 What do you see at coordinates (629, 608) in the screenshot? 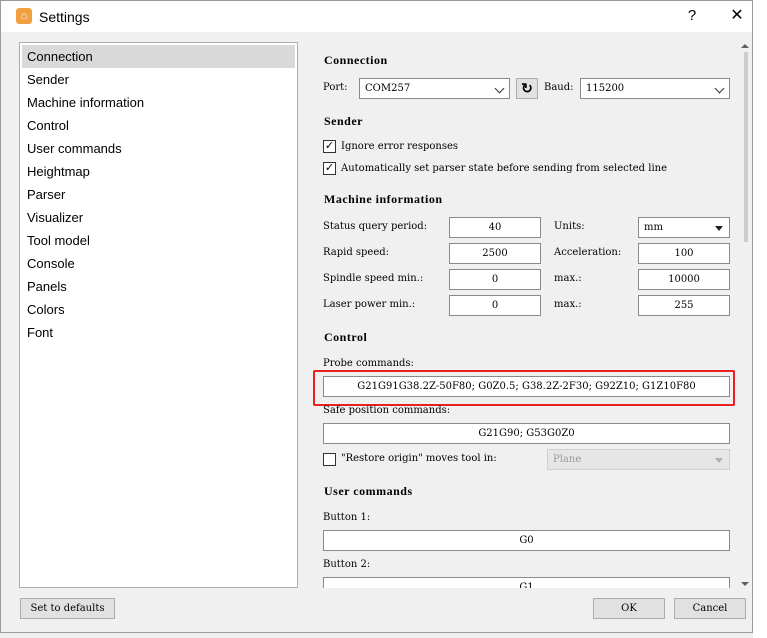
I see `ok-button: OK` at bounding box center [629, 608].